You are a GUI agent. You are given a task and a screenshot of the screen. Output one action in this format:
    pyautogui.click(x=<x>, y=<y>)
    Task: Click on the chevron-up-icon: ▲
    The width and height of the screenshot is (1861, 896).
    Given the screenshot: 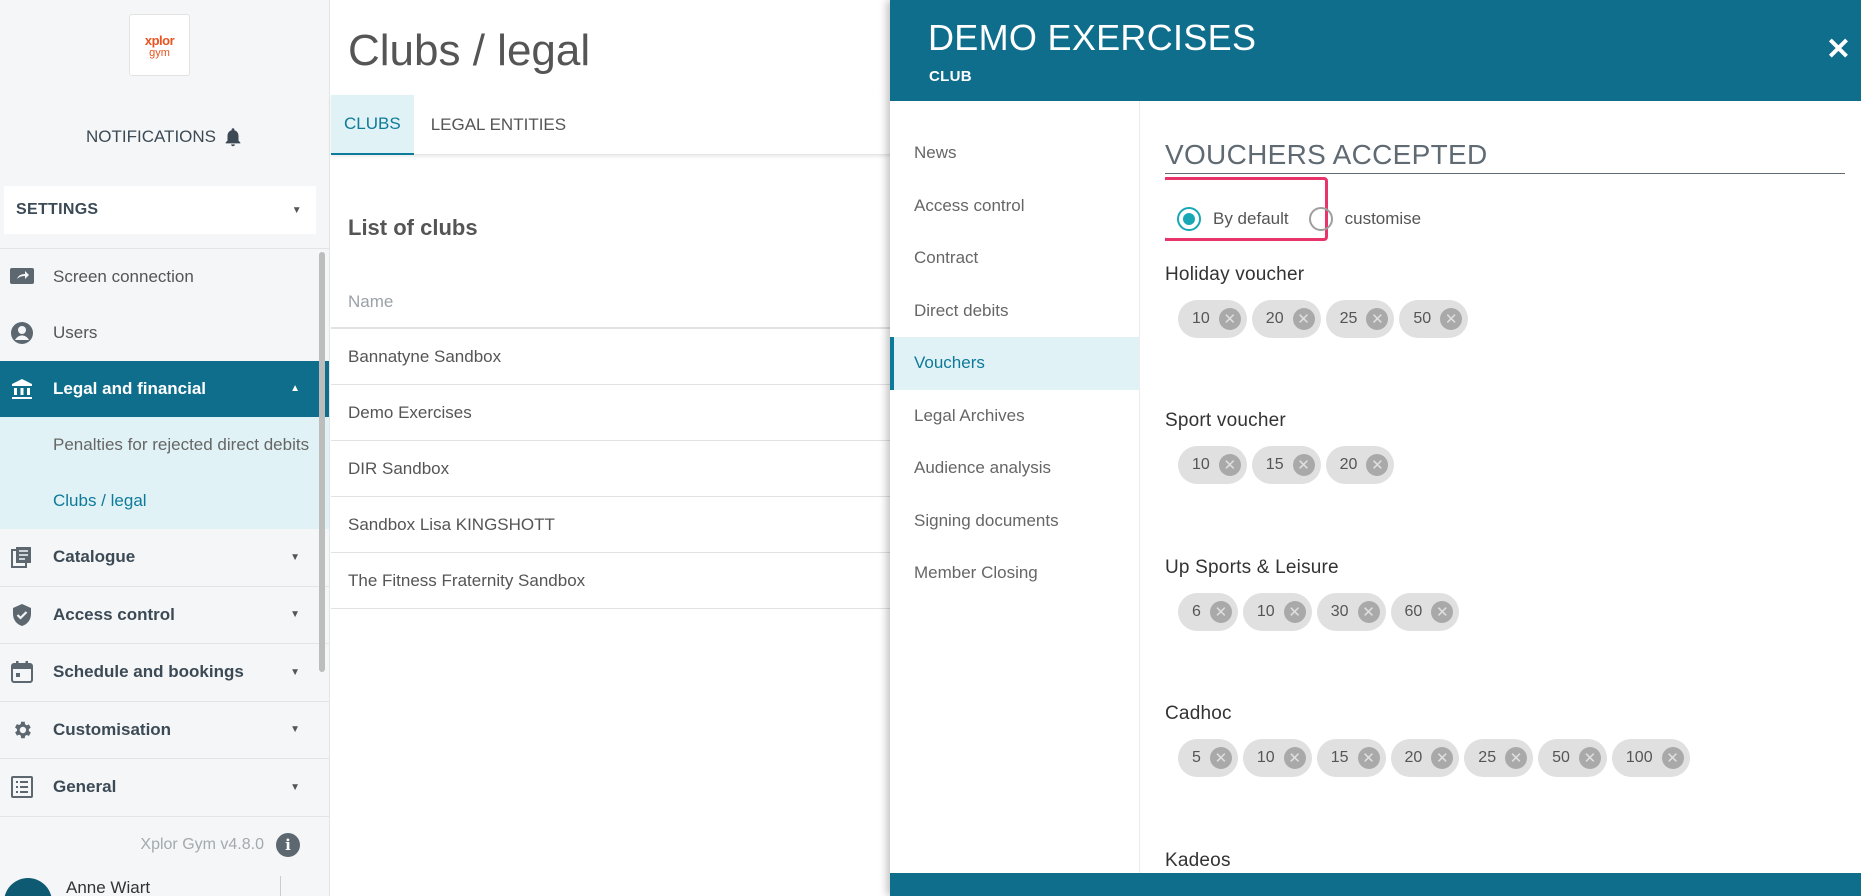 What is the action you would take?
    pyautogui.click(x=295, y=388)
    